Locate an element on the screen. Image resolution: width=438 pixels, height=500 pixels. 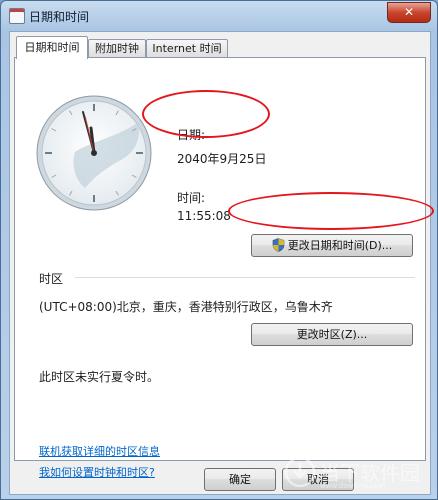
watermark-url: www.downxia.com is located at coordinates (353, 486).